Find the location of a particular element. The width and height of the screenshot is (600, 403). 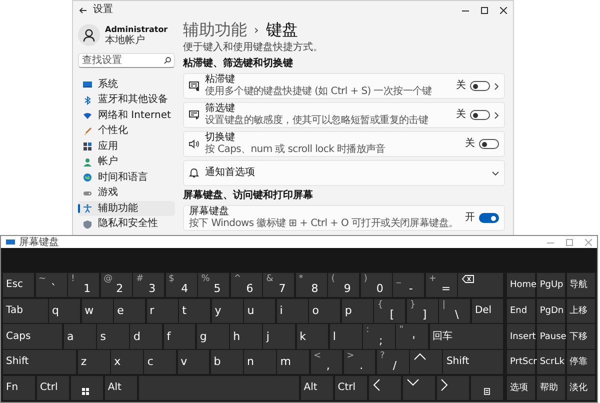

key: b is located at coordinates (226, 362).